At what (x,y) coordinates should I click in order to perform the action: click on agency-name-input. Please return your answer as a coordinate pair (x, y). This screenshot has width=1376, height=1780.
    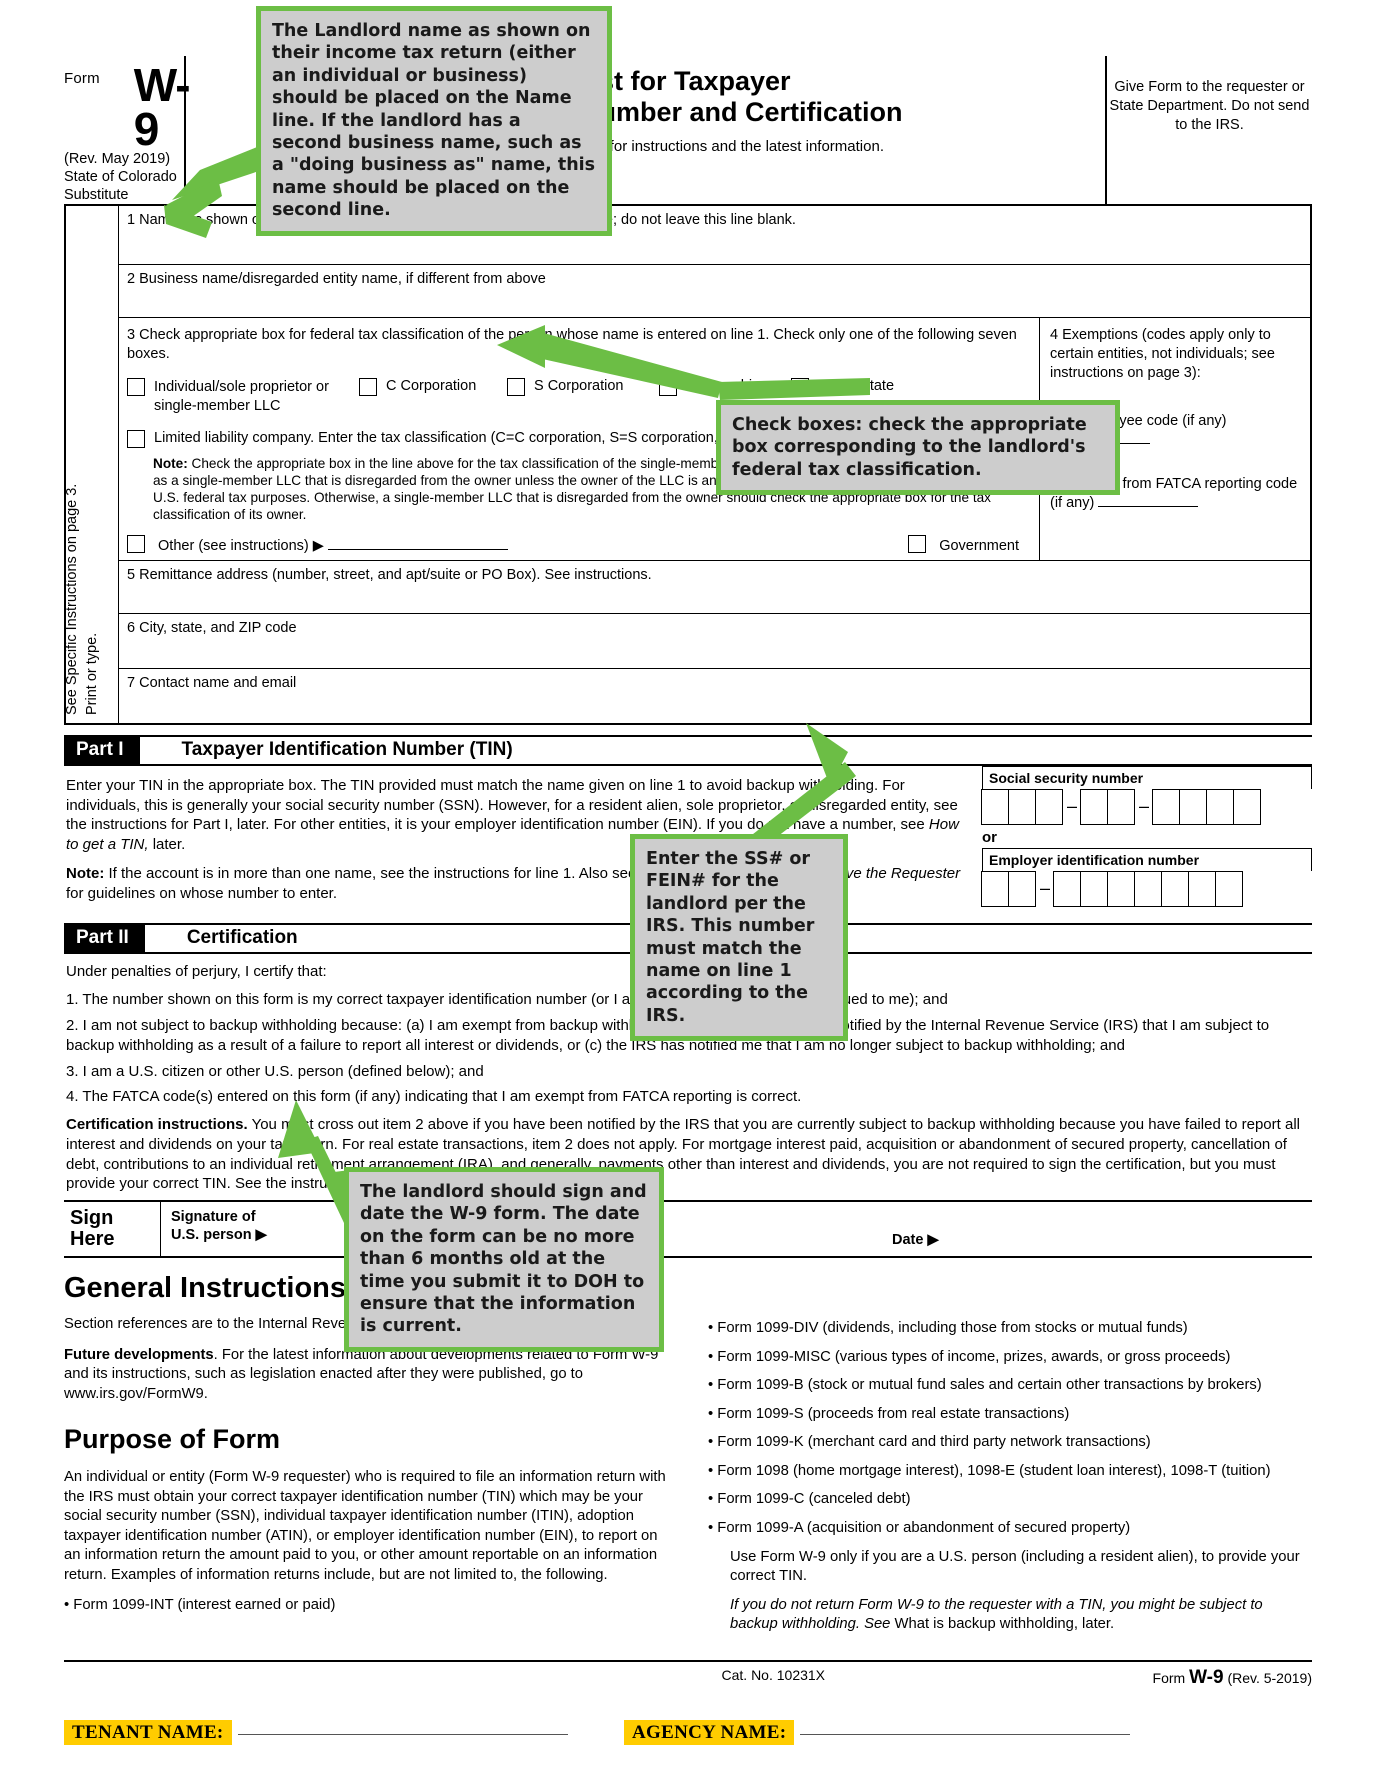
    Looking at the image, I should click on (965, 1734).